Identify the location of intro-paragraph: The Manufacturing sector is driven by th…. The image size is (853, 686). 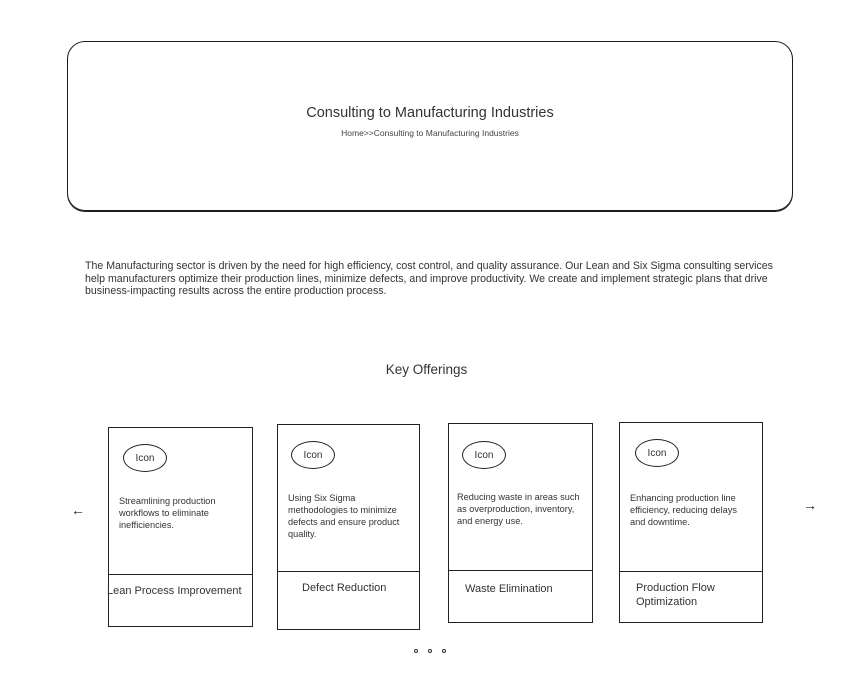
(429, 279).